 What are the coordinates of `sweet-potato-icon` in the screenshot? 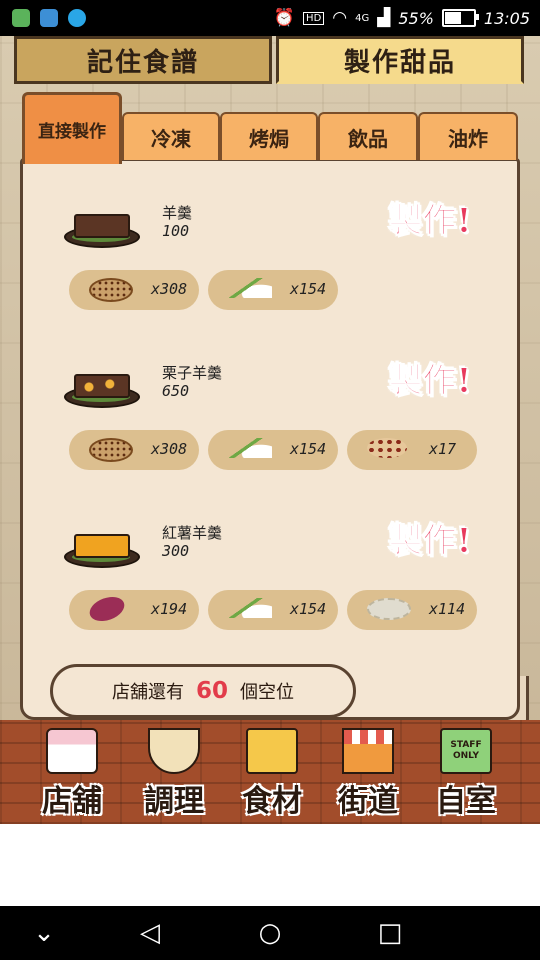 It's located at (110, 609).